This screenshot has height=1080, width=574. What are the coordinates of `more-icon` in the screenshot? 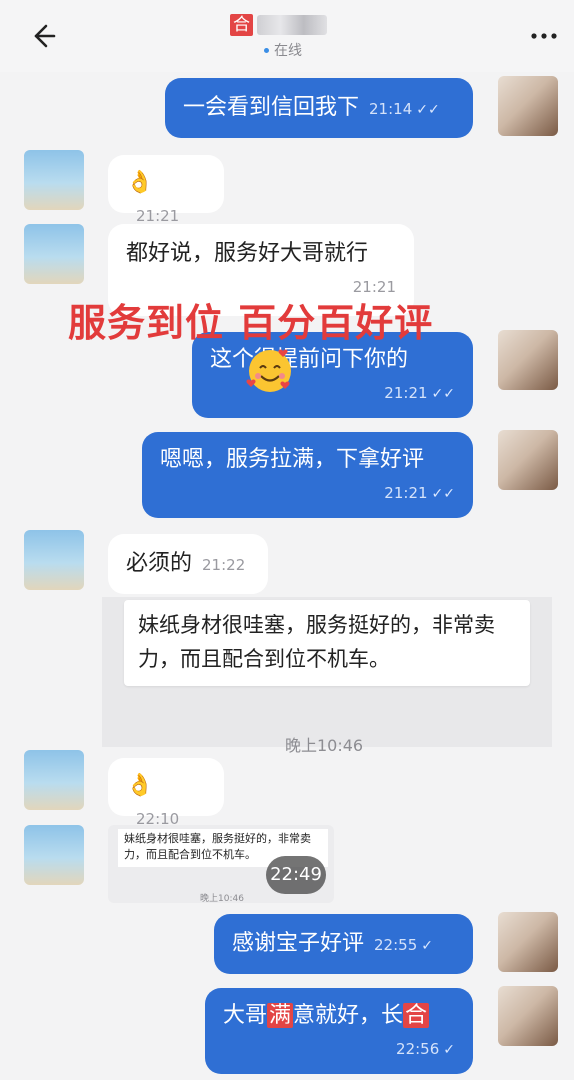 It's located at (544, 36).